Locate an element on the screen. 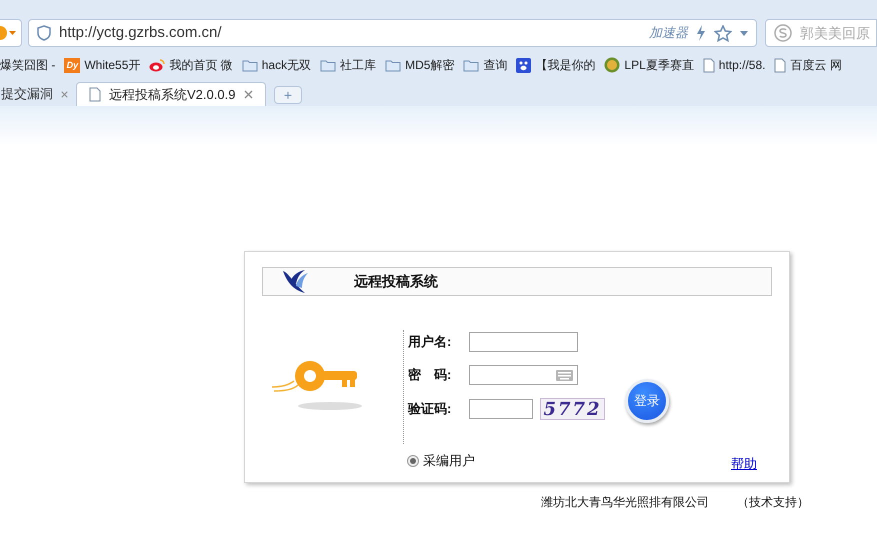  bookmark-item: 【我是你的 is located at coordinates (556, 65).